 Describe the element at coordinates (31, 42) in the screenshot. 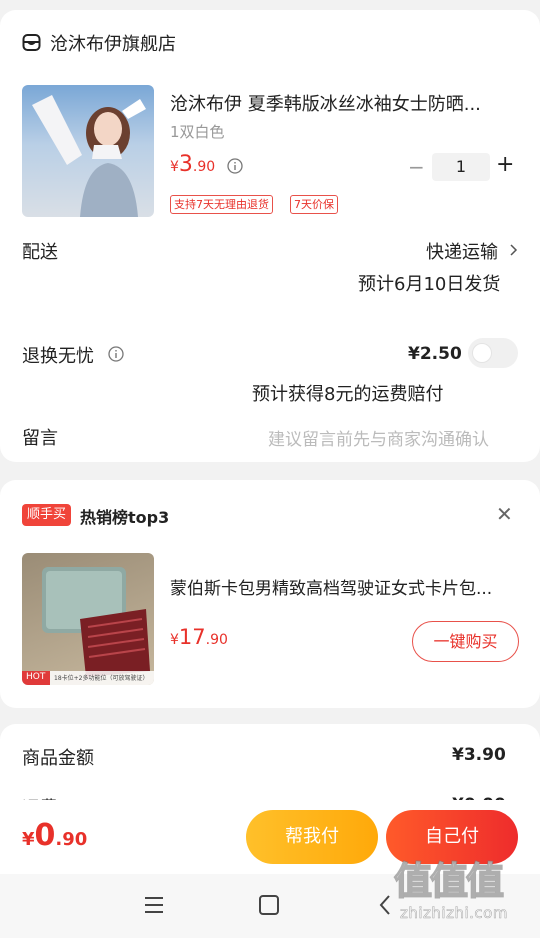

I see `store-icon` at that location.